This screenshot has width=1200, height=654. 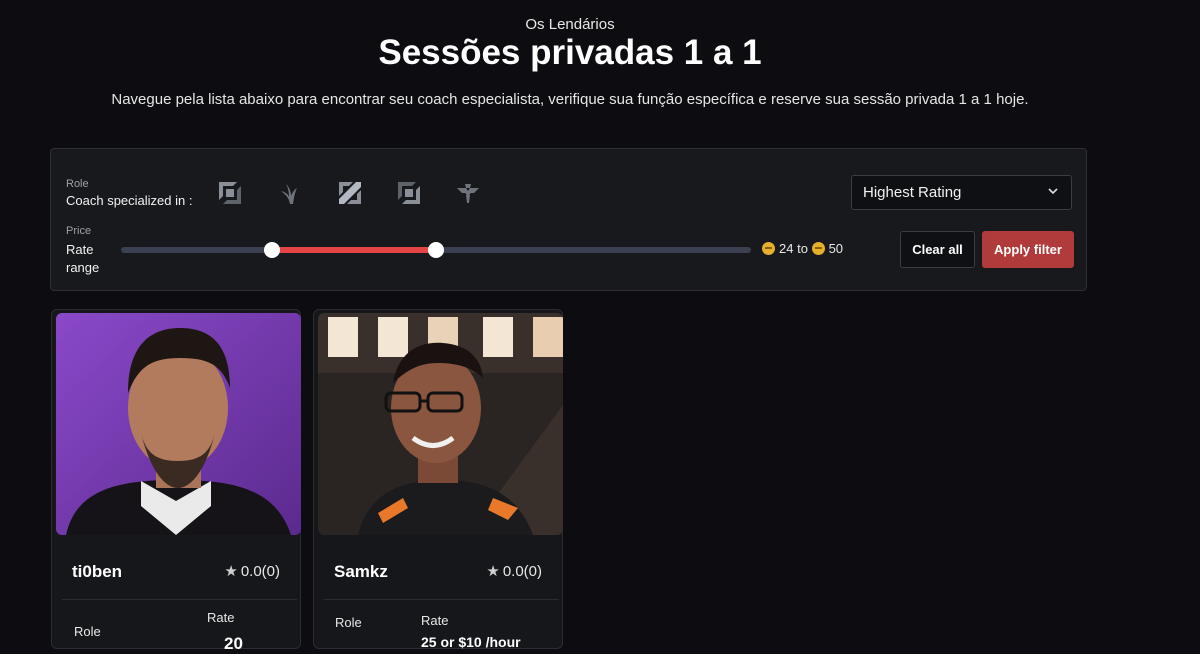 I want to click on coach-card: ti0ben ★ 0.0(0) Rate Role 20, so click(x=176, y=481).